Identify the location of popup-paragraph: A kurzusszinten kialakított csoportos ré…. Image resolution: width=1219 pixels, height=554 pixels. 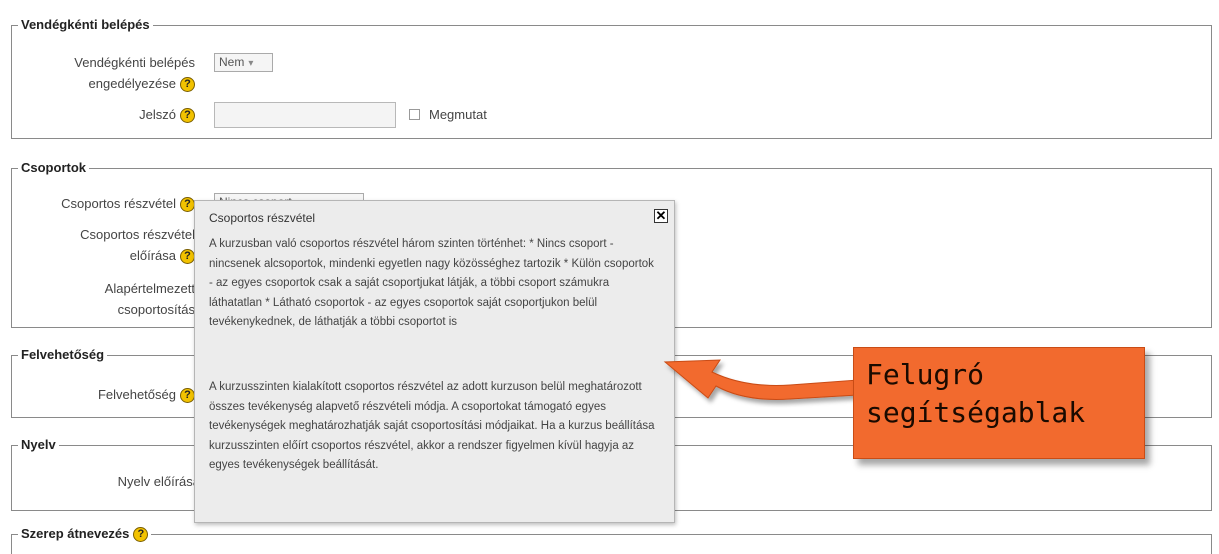
(432, 426).